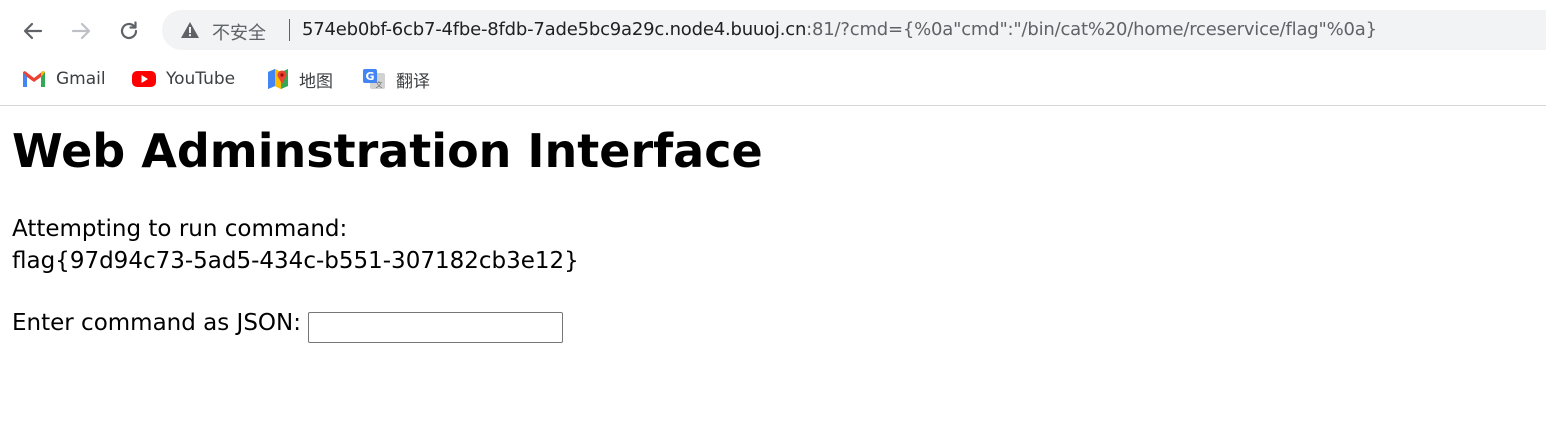  I want to click on back-button, so click(33, 31).